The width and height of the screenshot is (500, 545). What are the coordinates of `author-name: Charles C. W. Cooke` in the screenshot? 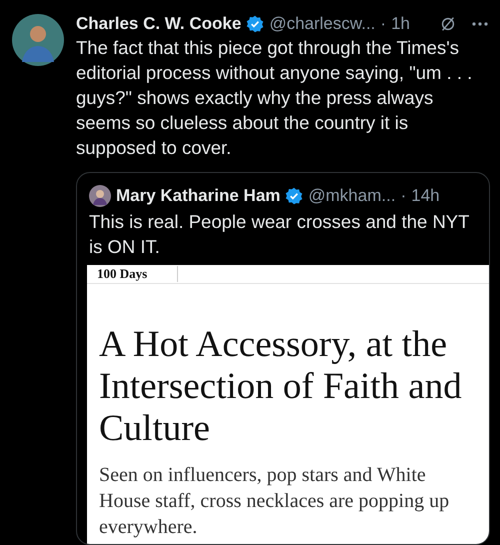 It's located at (159, 24).